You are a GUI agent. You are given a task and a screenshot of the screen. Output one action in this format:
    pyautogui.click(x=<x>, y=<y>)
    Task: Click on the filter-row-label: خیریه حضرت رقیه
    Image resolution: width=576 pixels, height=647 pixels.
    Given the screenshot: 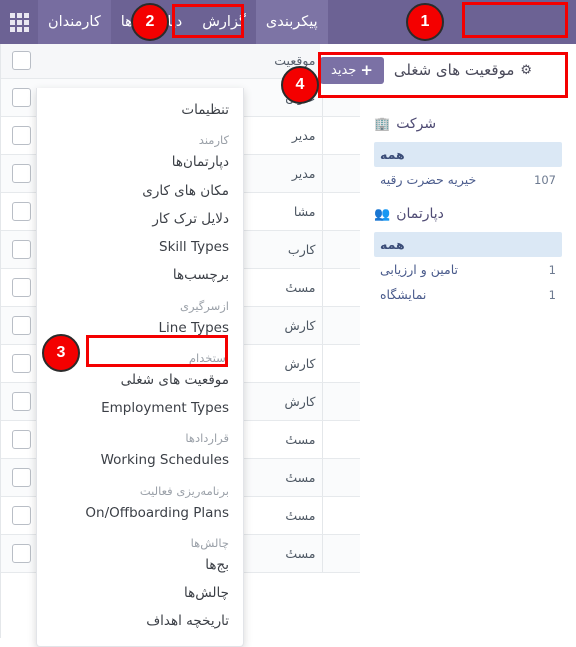 What is the action you would take?
    pyautogui.click(x=428, y=179)
    